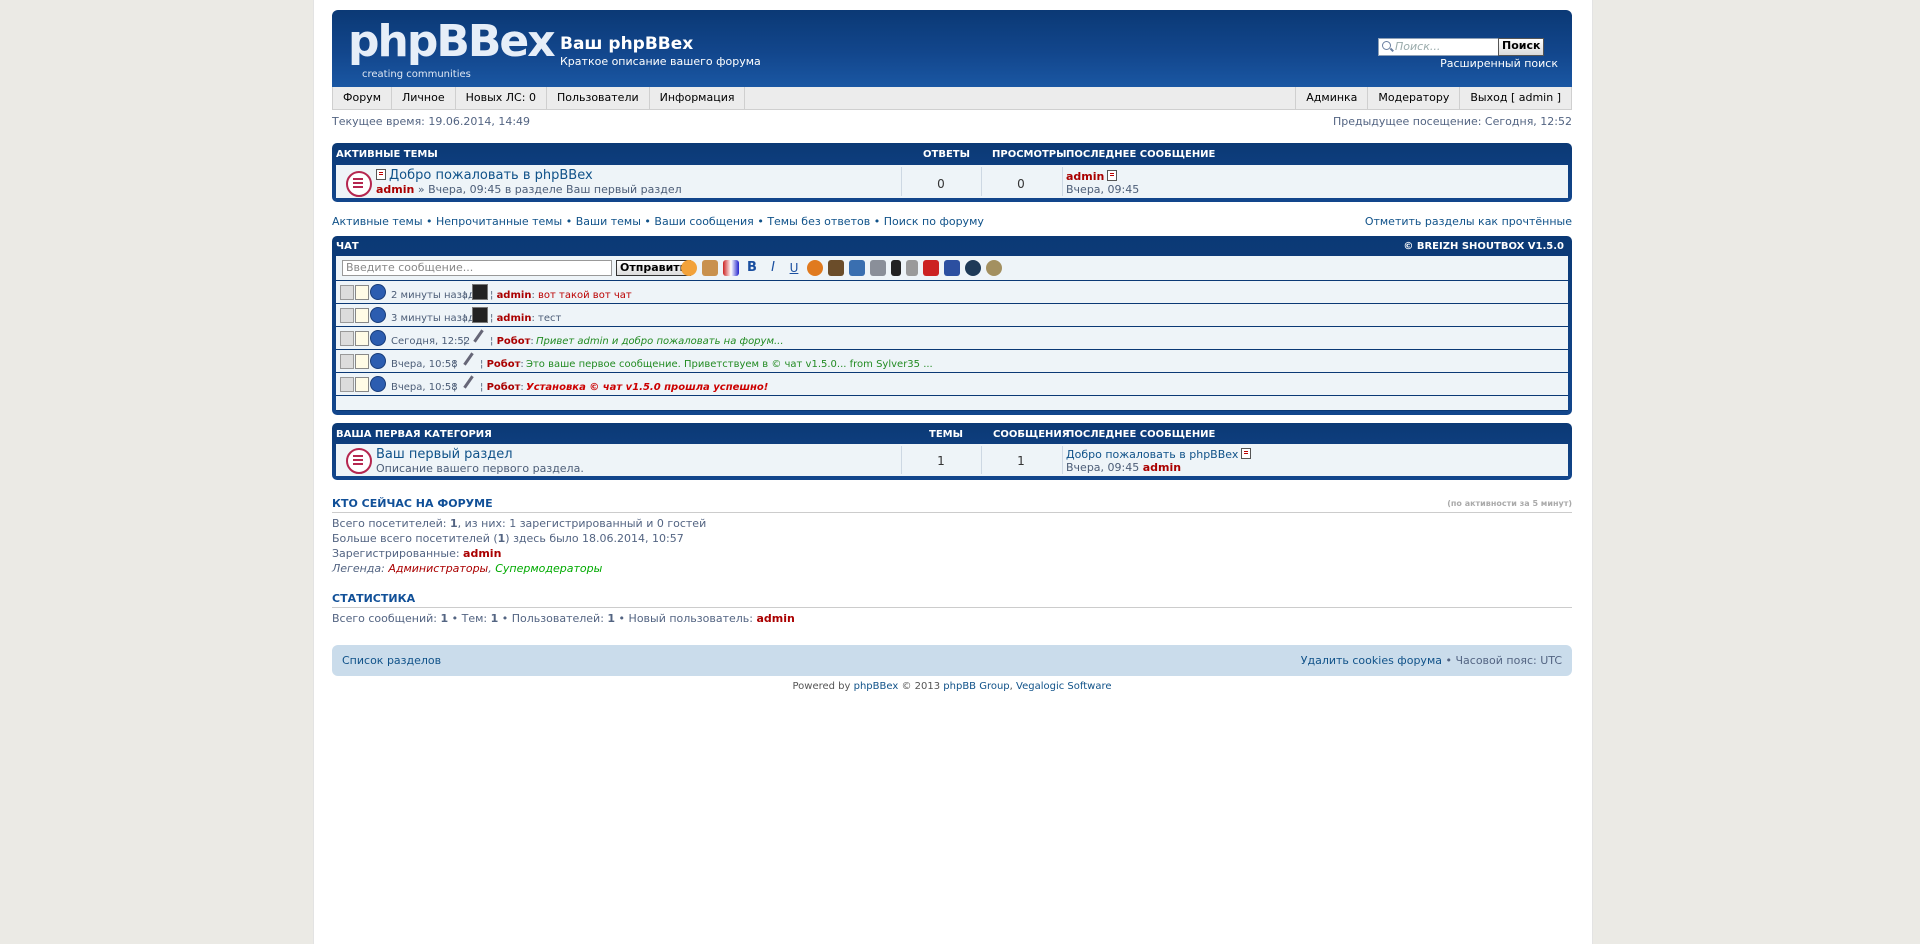 Image resolution: width=1920 pixels, height=944 pixels. I want to click on smiley-icon, so click(689, 268).